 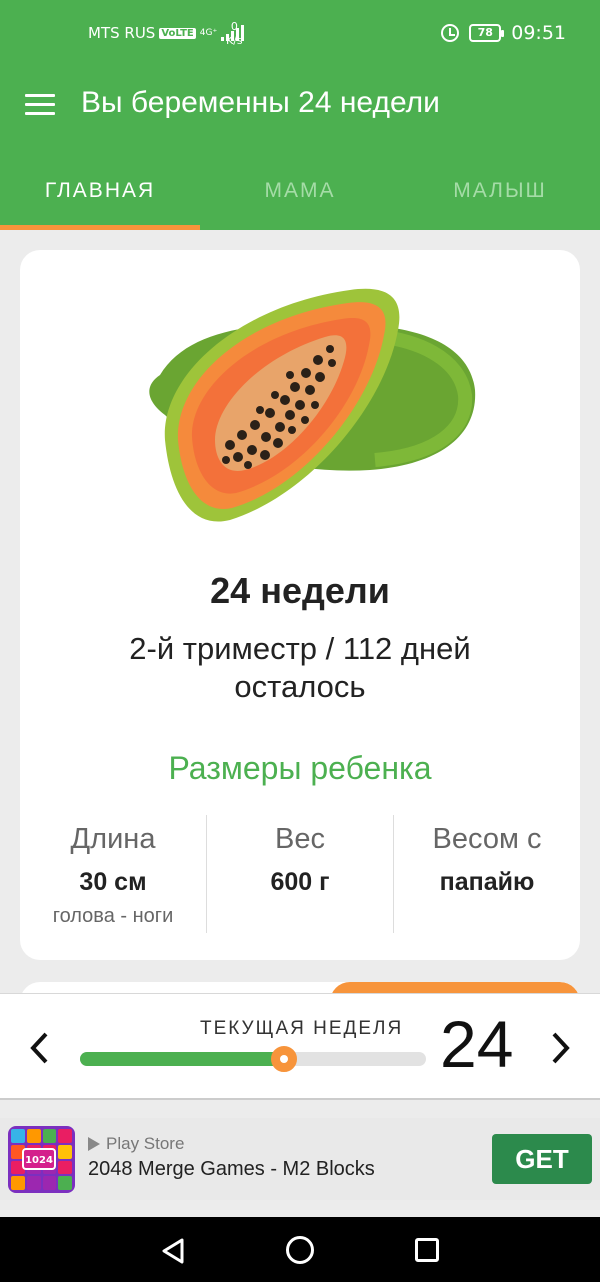 I want to click on system-nav-bar, so click(x=300, y=1249).